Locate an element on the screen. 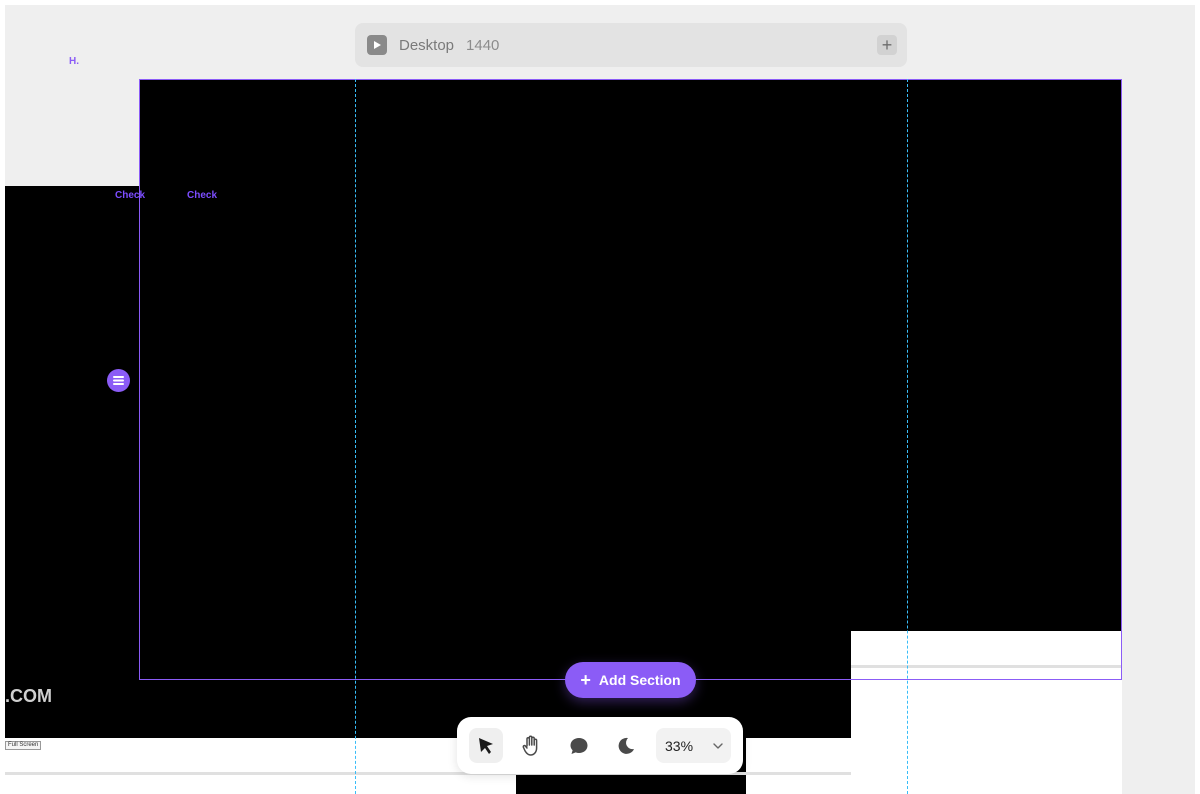  select-tool-button is located at coordinates (486, 745).